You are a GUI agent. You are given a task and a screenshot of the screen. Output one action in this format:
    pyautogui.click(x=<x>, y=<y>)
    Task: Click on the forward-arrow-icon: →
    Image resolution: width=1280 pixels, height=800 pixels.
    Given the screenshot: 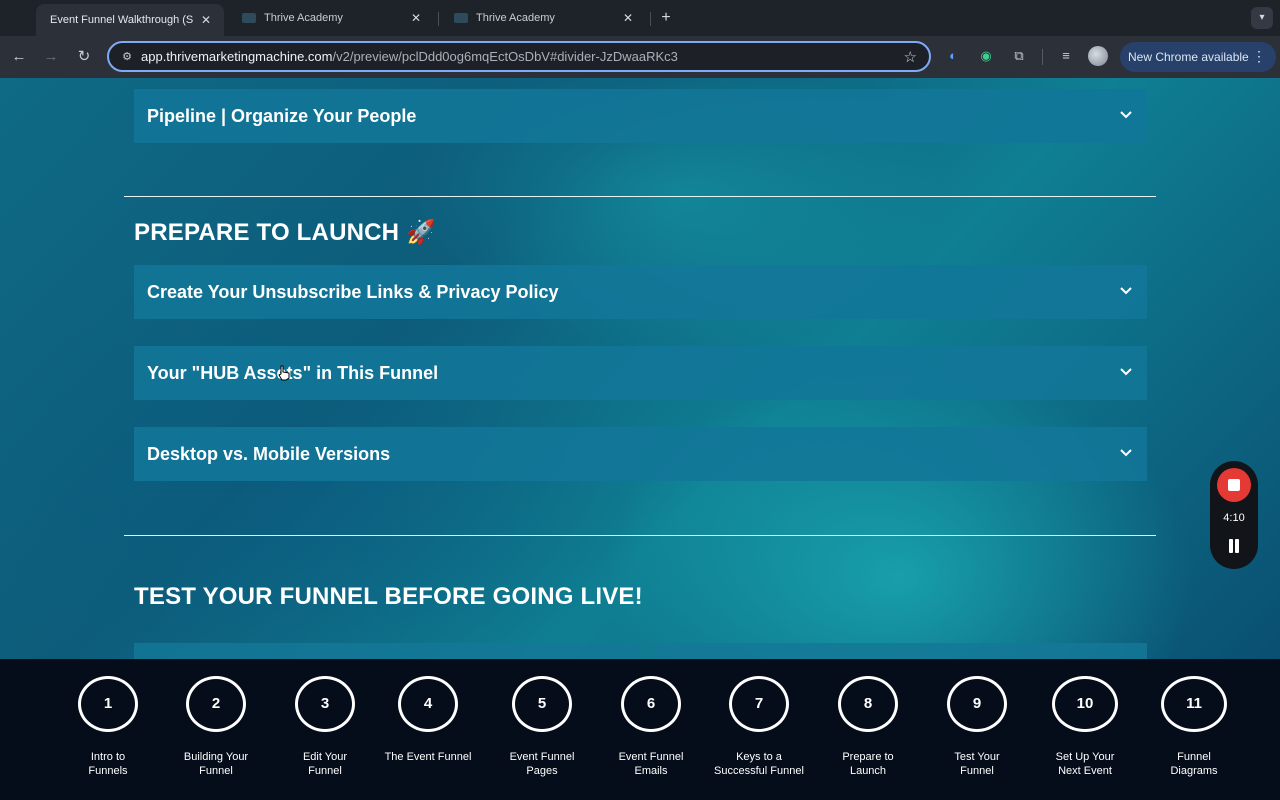 What is the action you would take?
    pyautogui.click(x=51, y=57)
    